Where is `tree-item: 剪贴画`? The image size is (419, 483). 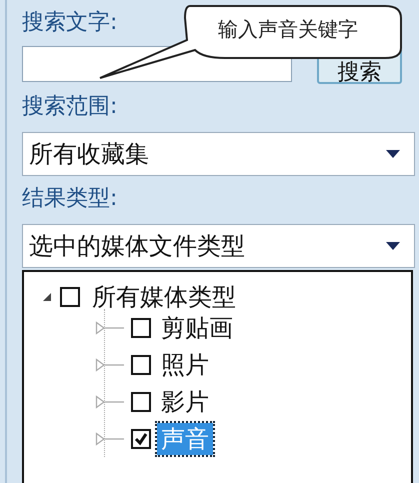
tree-item: 剪贴画 is located at coordinates (197, 328).